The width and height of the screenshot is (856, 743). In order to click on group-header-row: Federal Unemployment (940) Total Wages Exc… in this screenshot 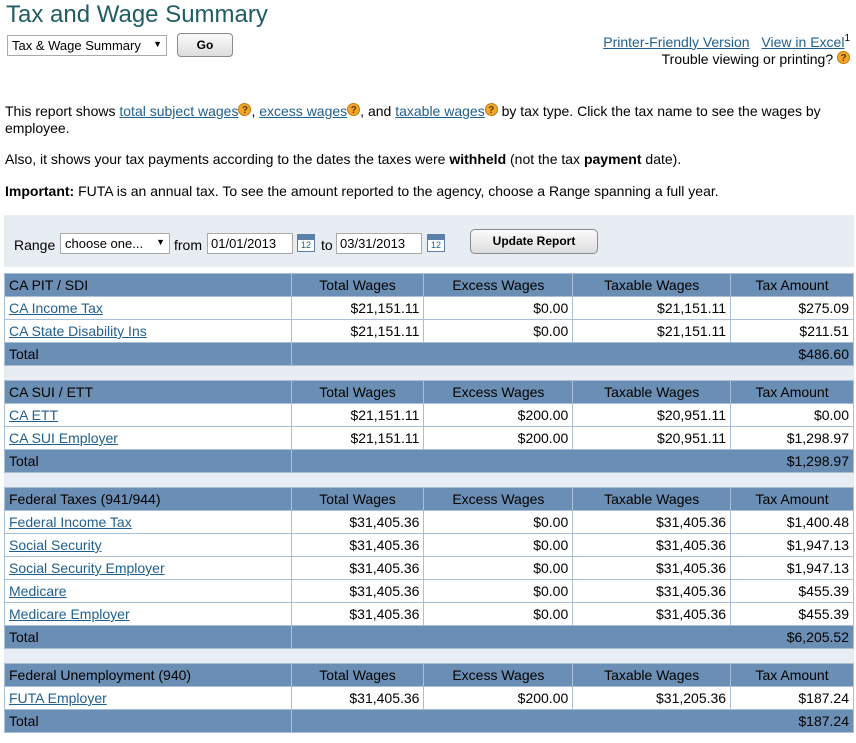, I will do `click(429, 675)`.